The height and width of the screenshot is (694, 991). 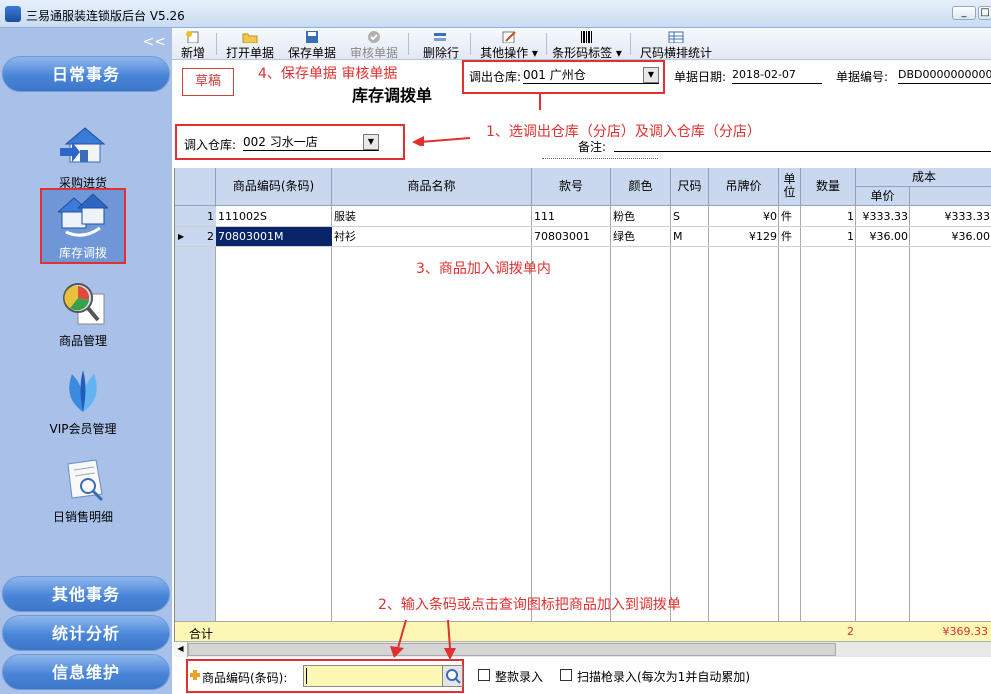 I want to click on cell-tag-price: ¥0, so click(x=744, y=217).